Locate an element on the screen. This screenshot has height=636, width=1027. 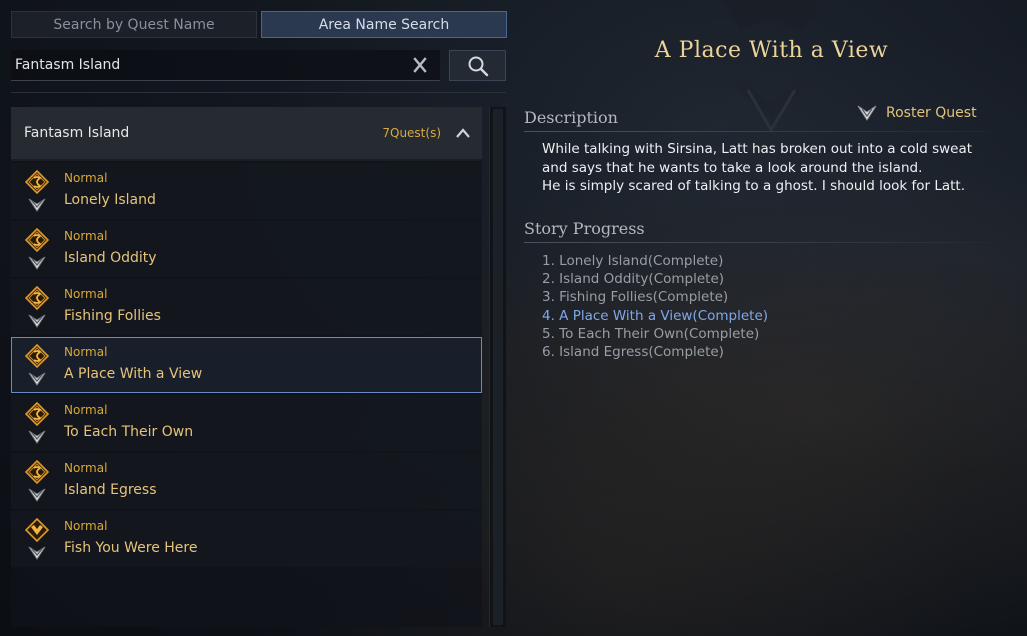
story-progress-item: 5. To Each Their Own(Complete) is located at coordinates (651, 333).